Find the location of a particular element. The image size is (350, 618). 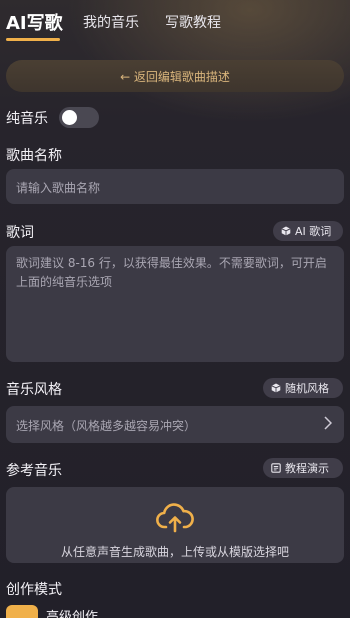

random-style-button: 随机风格 is located at coordinates (303, 388).